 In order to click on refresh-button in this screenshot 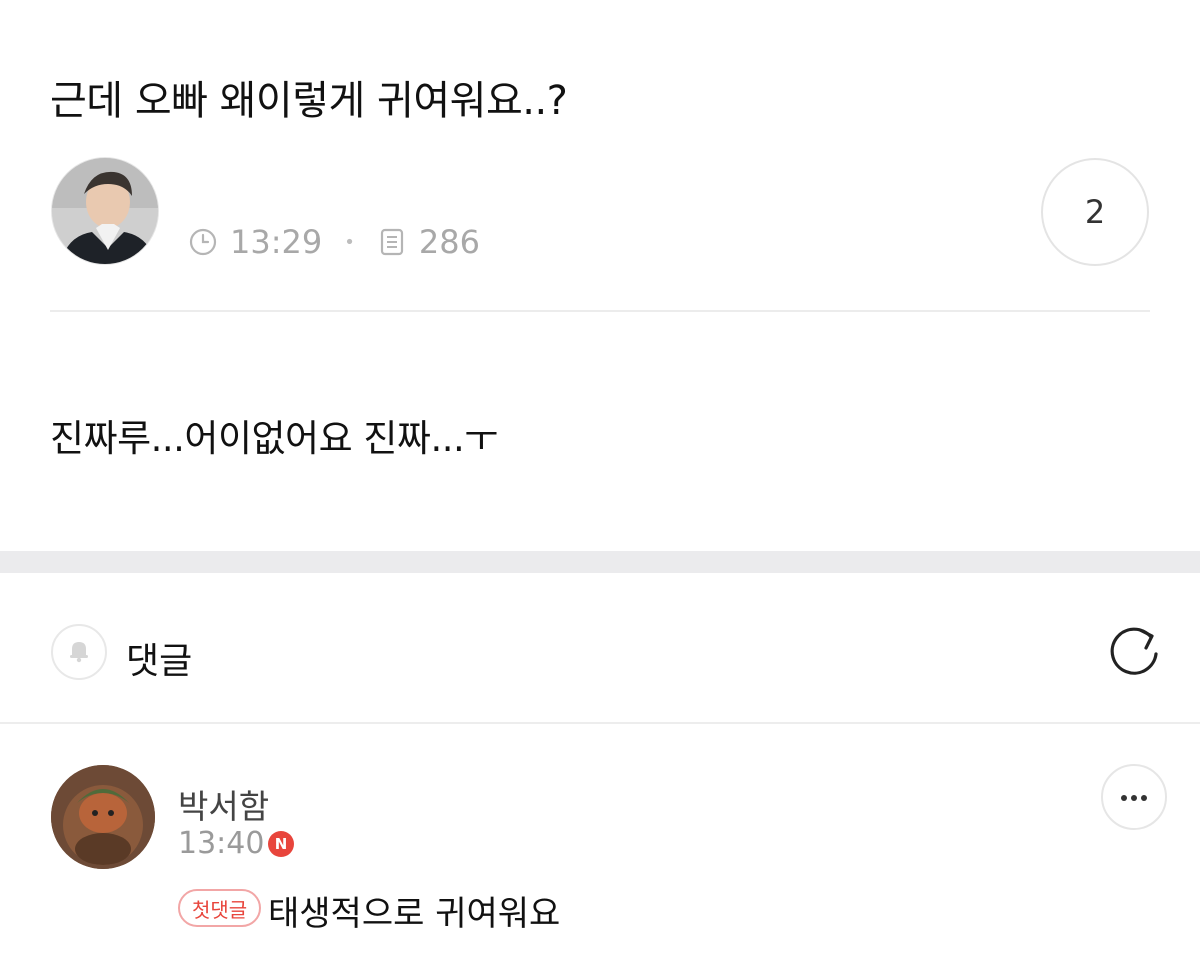, I will do `click(1134, 652)`.